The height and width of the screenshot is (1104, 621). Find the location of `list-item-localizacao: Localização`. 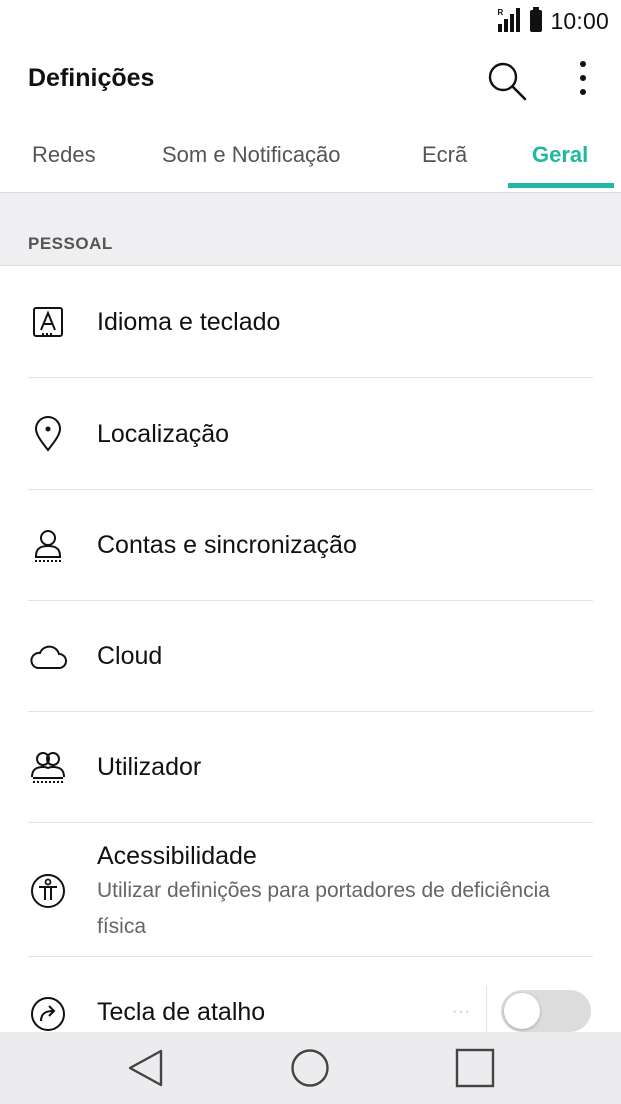

list-item-localizacao: Localização is located at coordinates (310, 433).